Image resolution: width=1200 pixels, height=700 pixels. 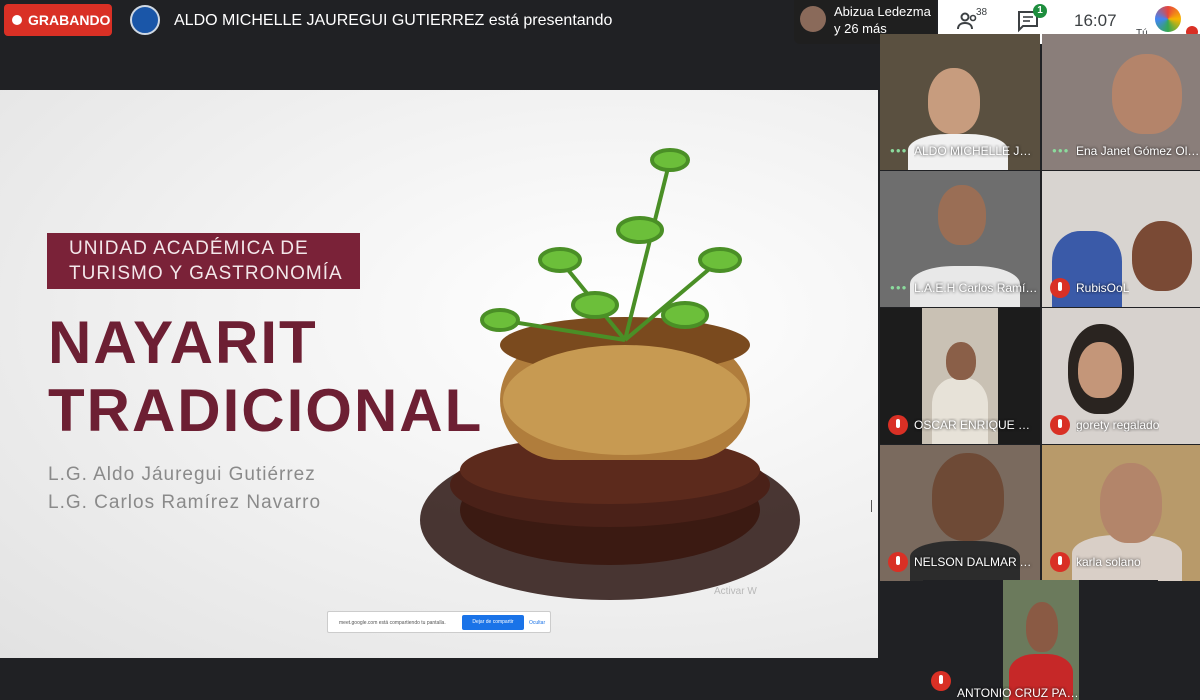 I want to click on participant-tile: RubisOoL, so click(x=1121, y=239).